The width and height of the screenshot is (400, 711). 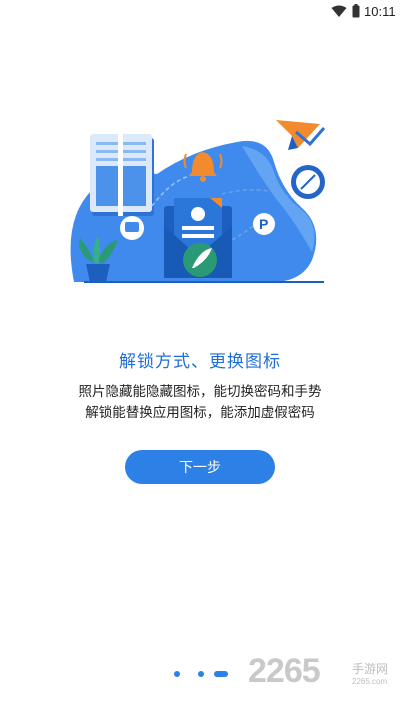 What do you see at coordinates (198, 201) in the screenshot?
I see `onboarding-illustration: P` at bounding box center [198, 201].